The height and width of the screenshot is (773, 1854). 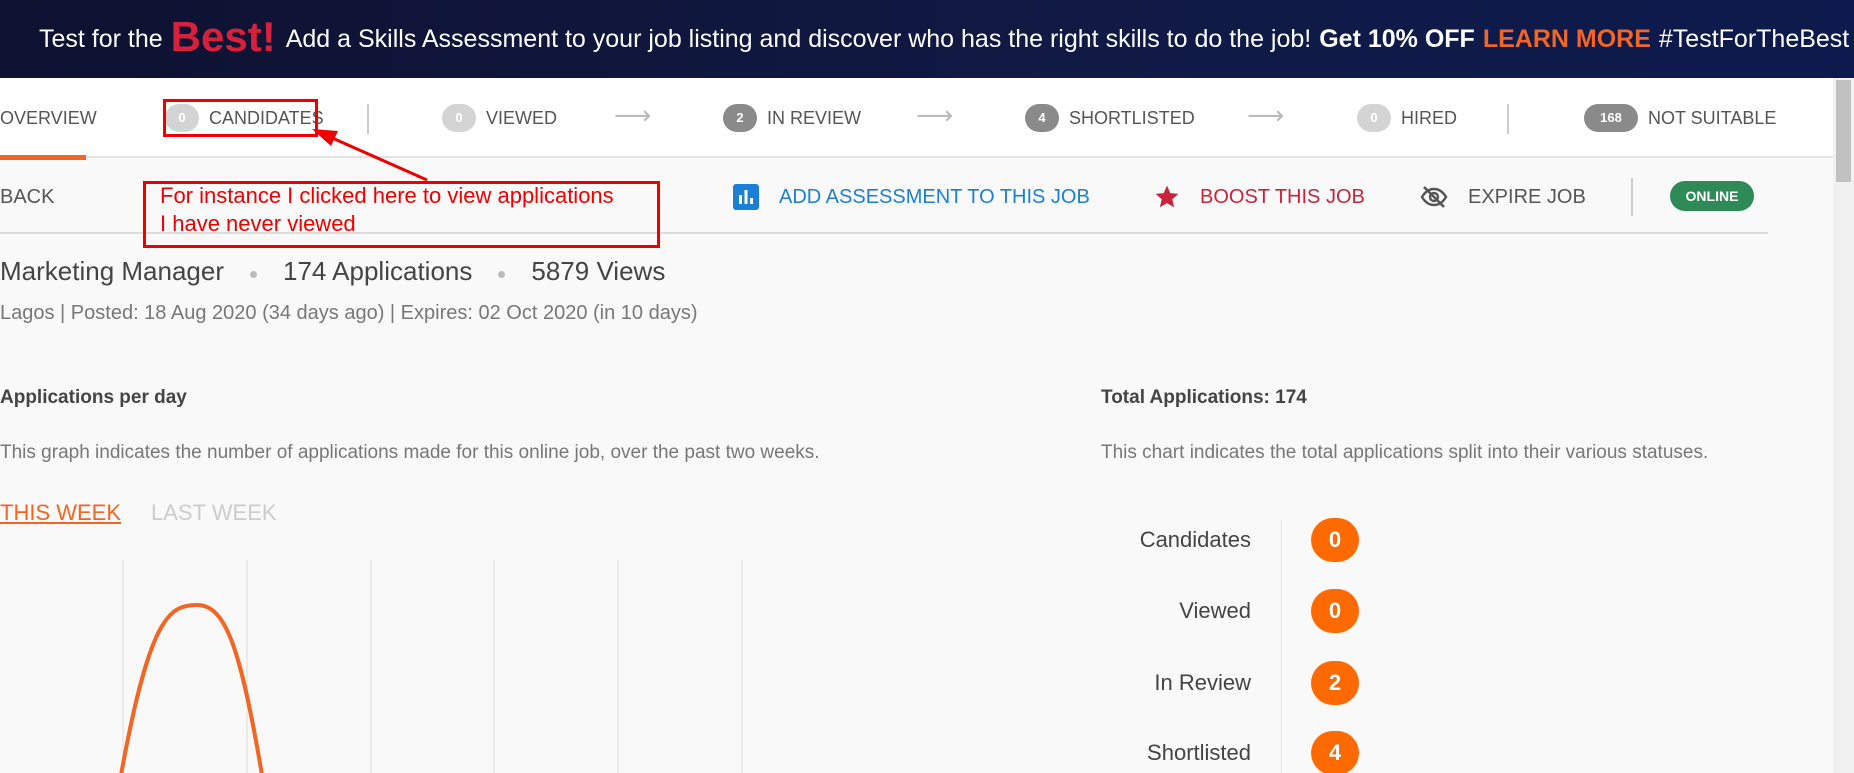 I want to click on tab-overview: OVERVIEW, so click(x=48, y=119).